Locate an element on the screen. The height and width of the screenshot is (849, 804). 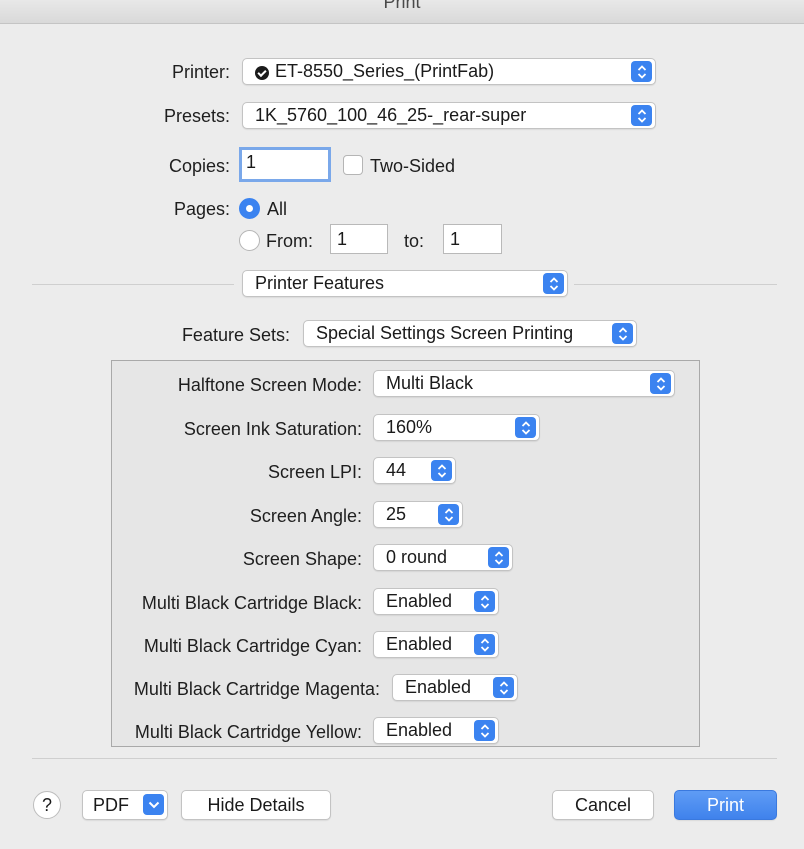
cartridge-cyan-select: Enabled is located at coordinates (436, 644).